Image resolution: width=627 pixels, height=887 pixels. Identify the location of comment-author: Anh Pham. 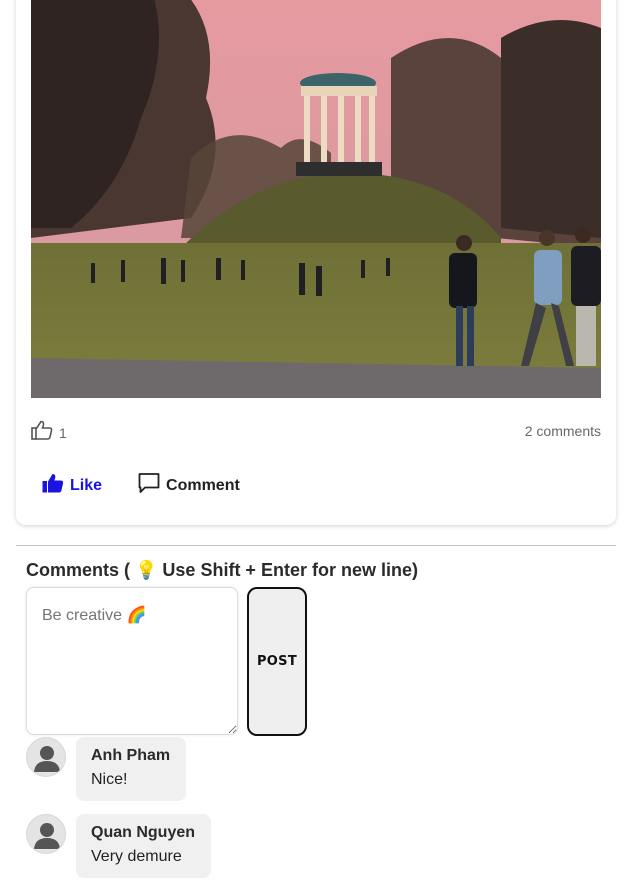
(130, 756).